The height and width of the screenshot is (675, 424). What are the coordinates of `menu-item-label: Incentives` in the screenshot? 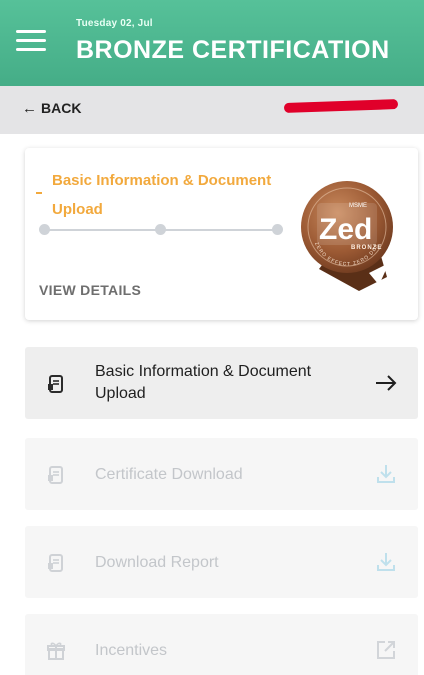 It's located at (131, 650).